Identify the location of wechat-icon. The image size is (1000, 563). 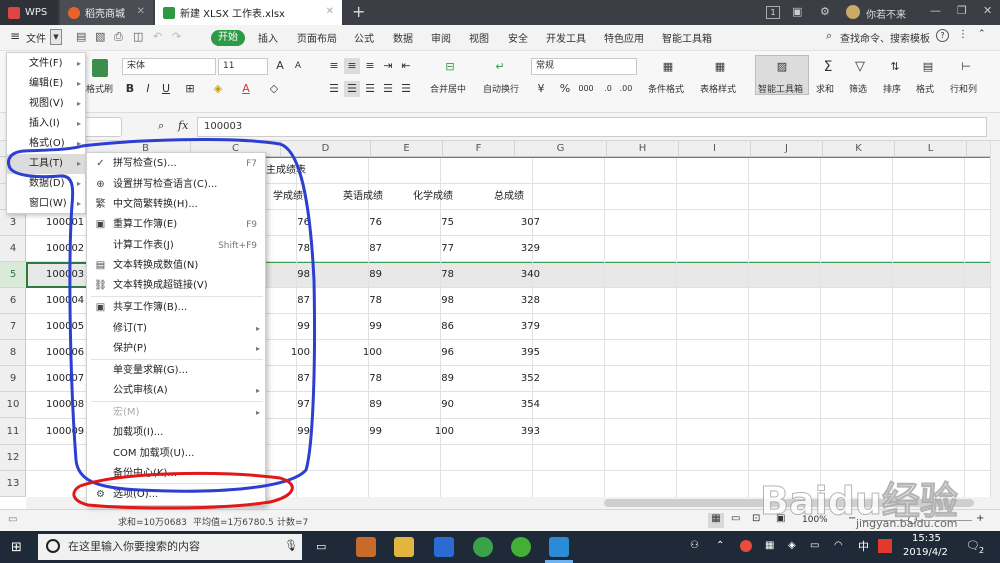
(521, 547).